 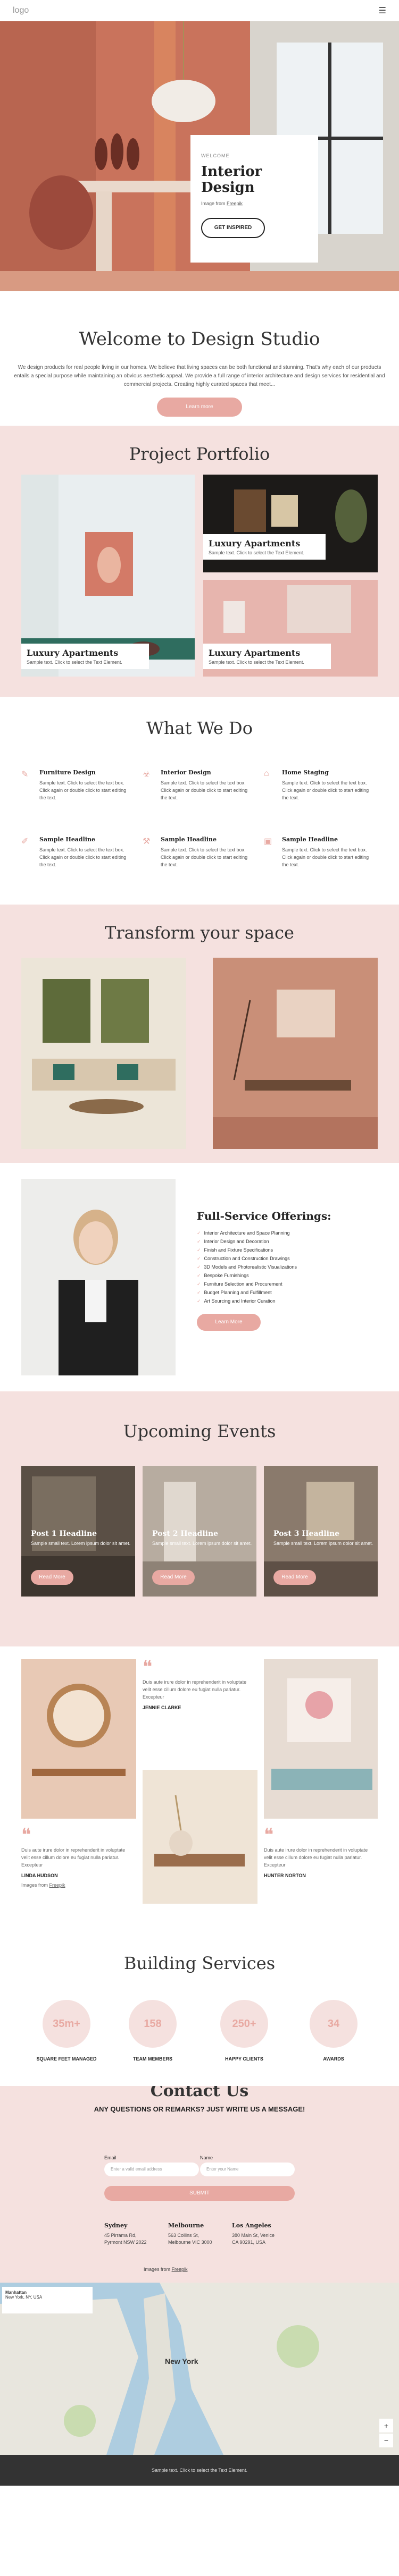 I want to click on name-field: Enter your Name, so click(x=248, y=2169).